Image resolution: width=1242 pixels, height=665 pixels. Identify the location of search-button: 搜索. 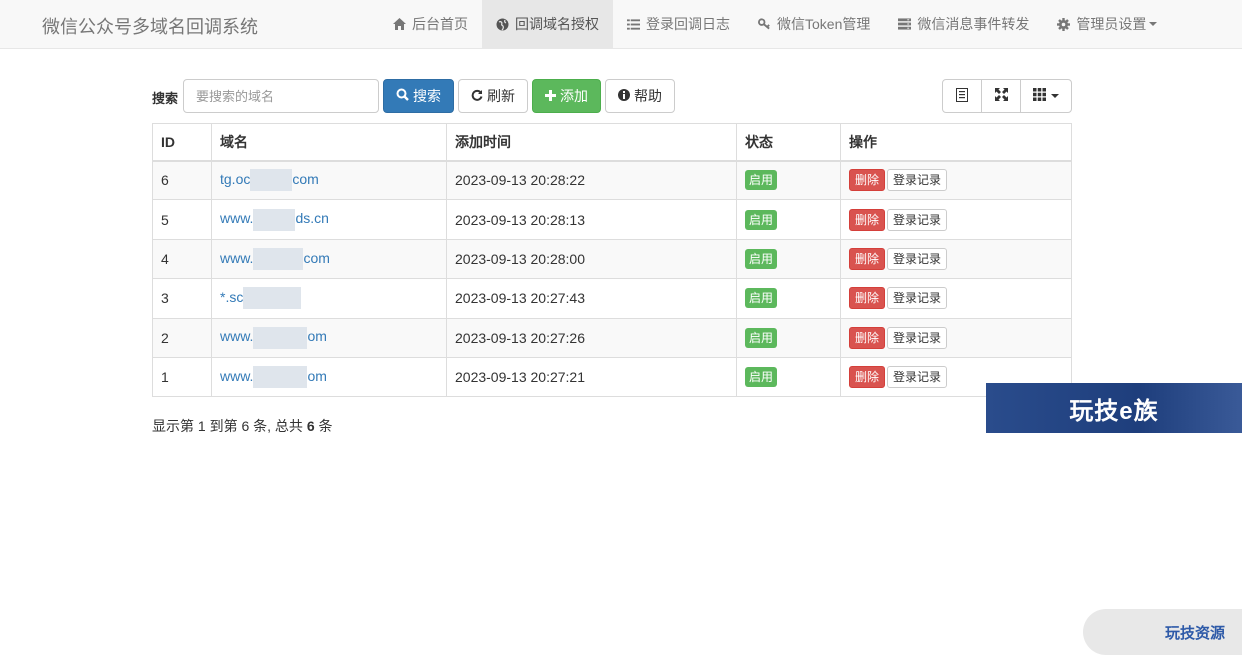
(418, 96).